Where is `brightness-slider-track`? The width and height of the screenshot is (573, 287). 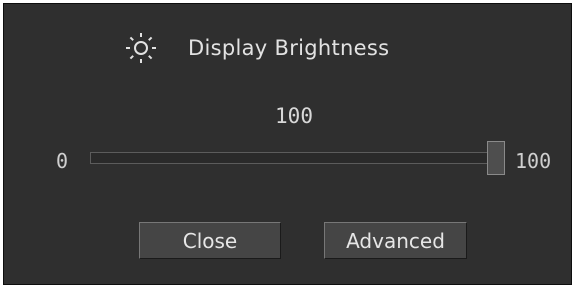 brightness-slider-track is located at coordinates (297, 158).